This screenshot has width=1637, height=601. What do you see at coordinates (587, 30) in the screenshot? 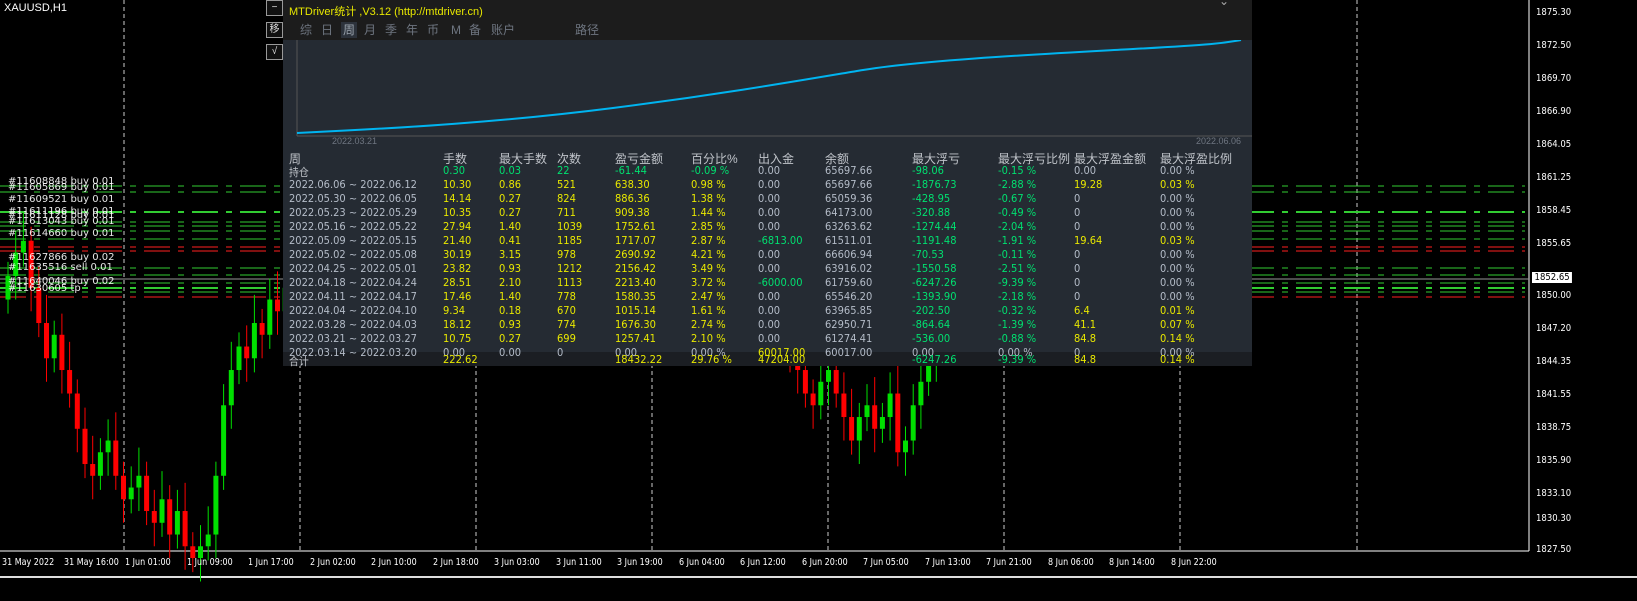
I see `tab-10: 路径` at bounding box center [587, 30].